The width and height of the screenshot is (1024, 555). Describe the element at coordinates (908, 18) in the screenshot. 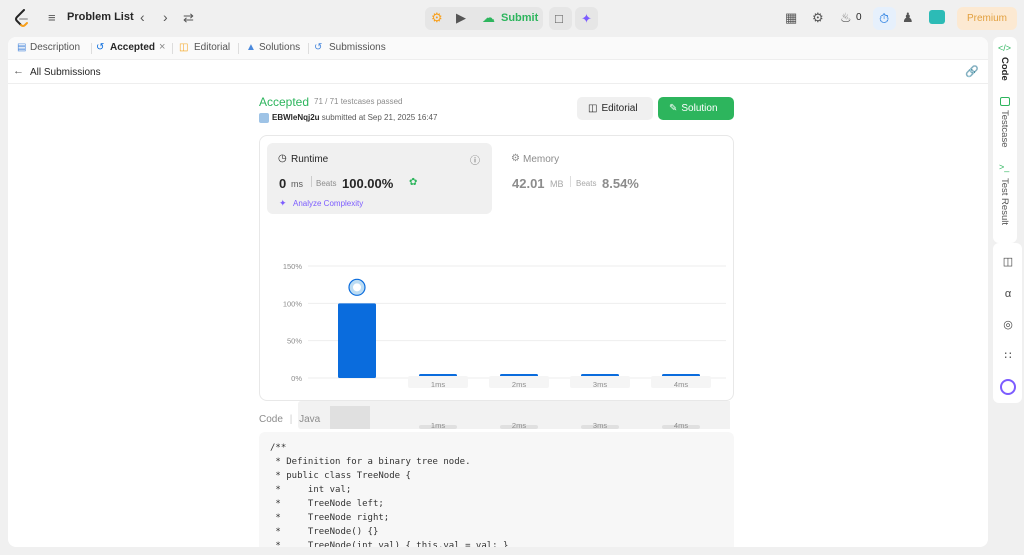

I see `add-user-icon: ♟` at that location.